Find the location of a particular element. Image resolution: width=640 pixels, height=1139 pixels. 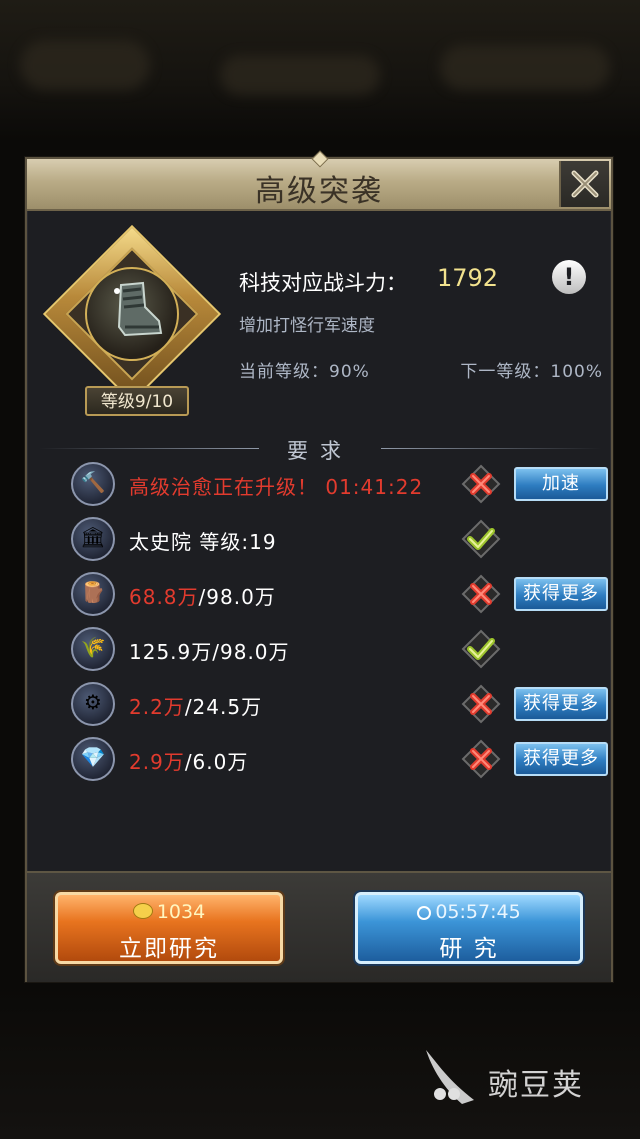

close-icon is located at coordinates (585, 184).